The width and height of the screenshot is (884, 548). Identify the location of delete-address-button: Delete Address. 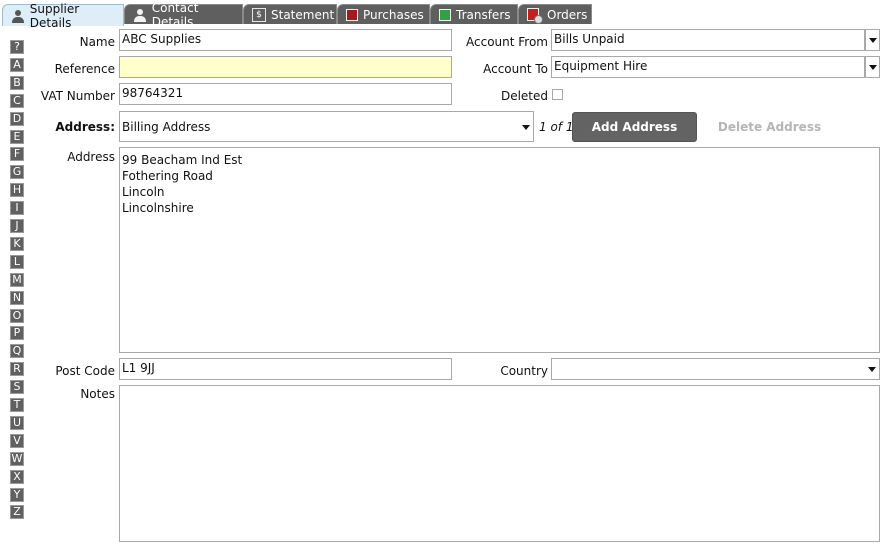
(769, 127).